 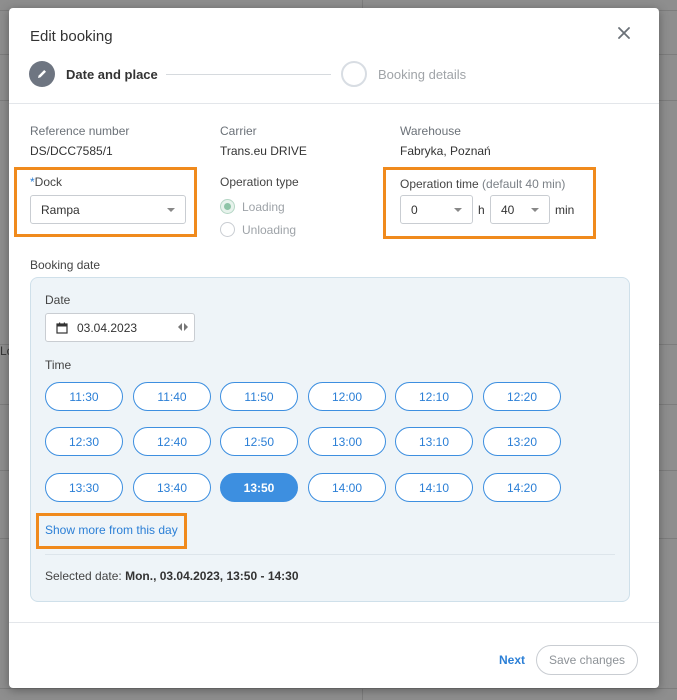 I want to click on time-slot-button: 14:10, so click(x=434, y=487).